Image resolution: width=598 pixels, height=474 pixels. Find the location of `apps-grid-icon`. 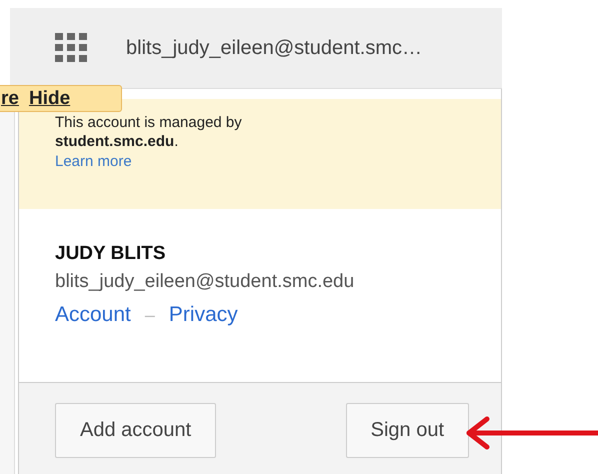

apps-grid-icon is located at coordinates (71, 48).